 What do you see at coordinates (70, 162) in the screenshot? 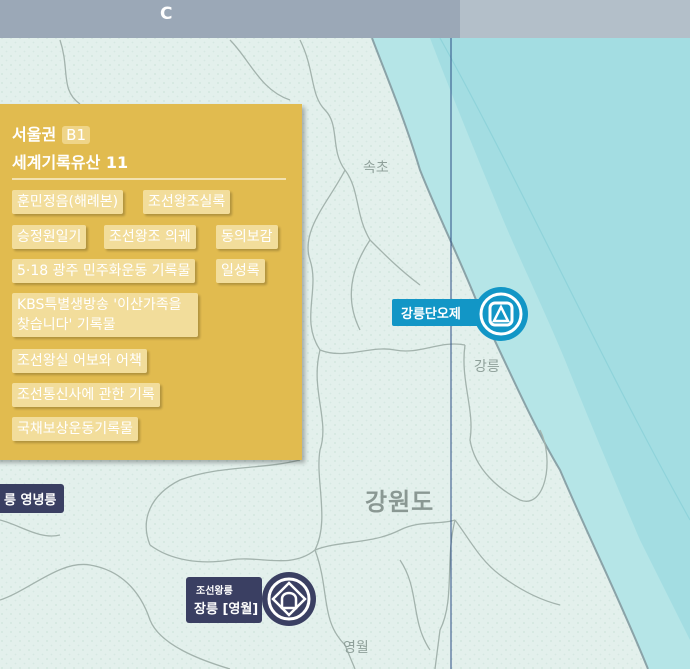
I see `panel-heading: 세계기록유산 11` at bounding box center [70, 162].